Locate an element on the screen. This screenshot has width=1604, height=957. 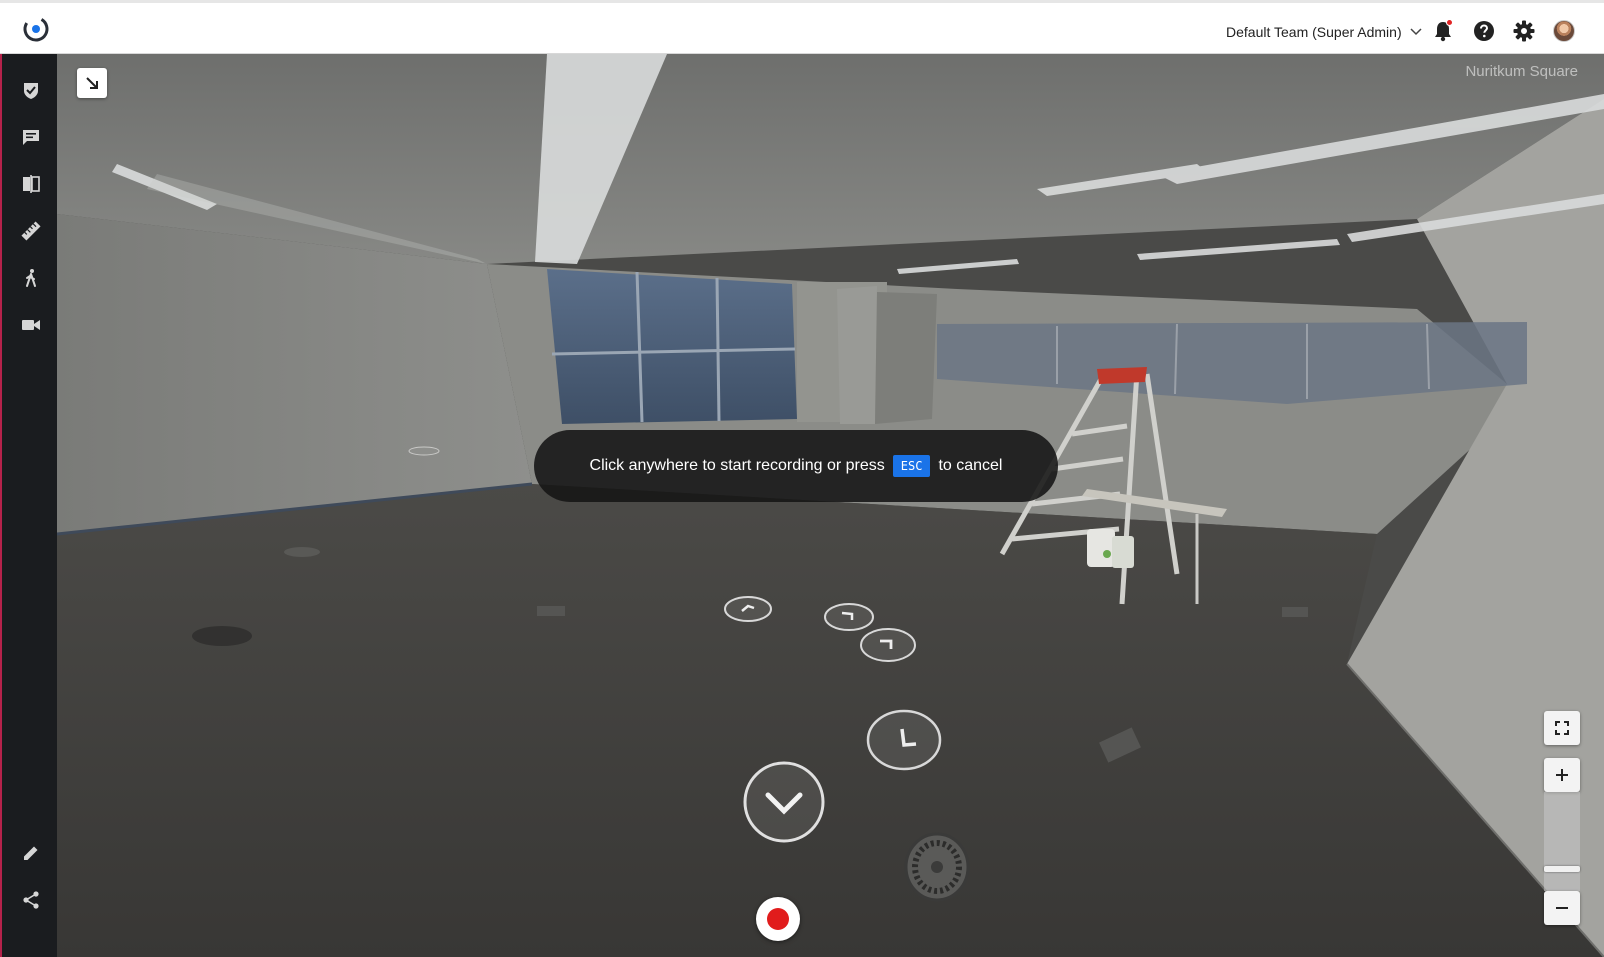
compare-icon is located at coordinates (31, 184).